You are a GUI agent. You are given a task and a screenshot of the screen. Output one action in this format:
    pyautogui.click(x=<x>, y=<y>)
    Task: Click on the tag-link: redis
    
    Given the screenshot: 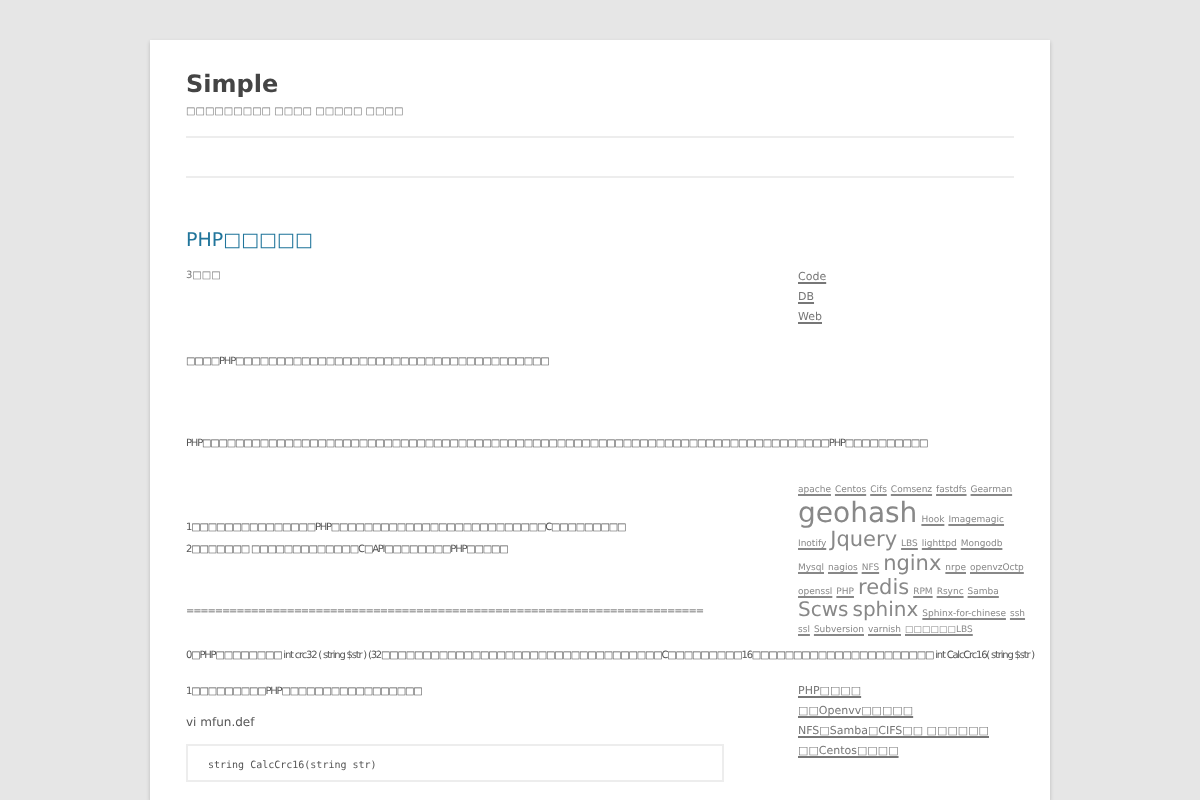 What is the action you would take?
    pyautogui.click(x=883, y=589)
    